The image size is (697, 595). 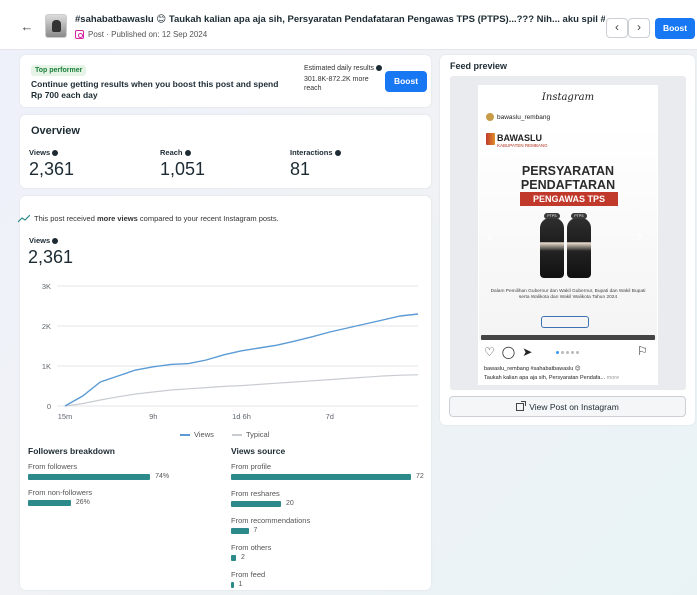 I want to click on top-performer-badge: Top performer, so click(x=59, y=70).